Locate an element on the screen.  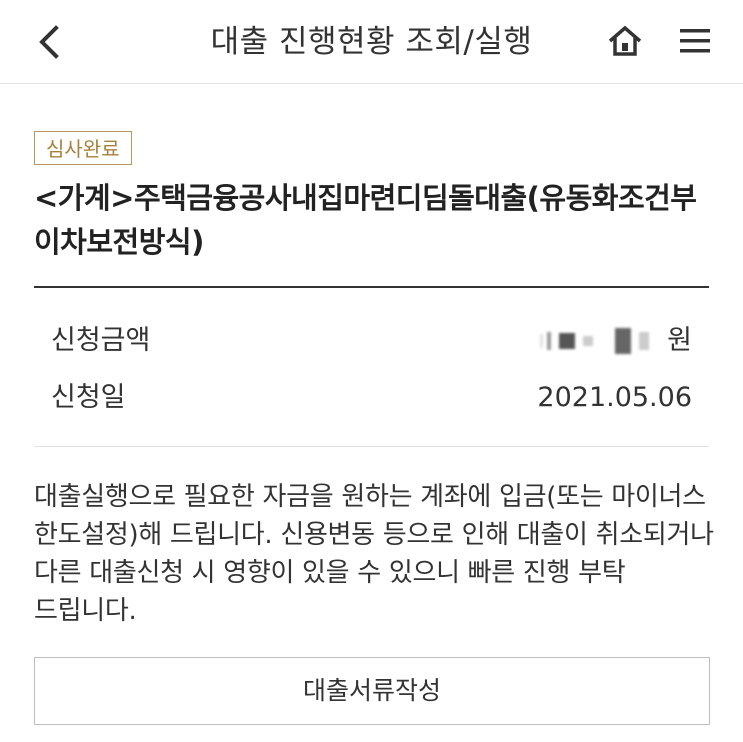
info-row-date: 신청일 2021.05.06 is located at coordinates (371, 398).